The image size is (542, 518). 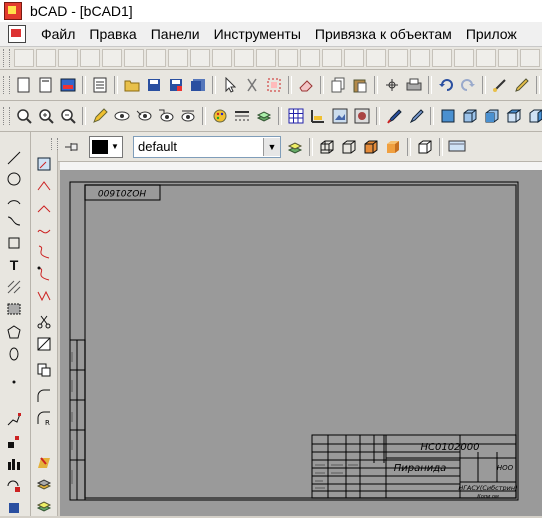 What do you see at coordinates (420, 468) in the screenshot?
I see `stamp-title: Пиранида` at bounding box center [420, 468].